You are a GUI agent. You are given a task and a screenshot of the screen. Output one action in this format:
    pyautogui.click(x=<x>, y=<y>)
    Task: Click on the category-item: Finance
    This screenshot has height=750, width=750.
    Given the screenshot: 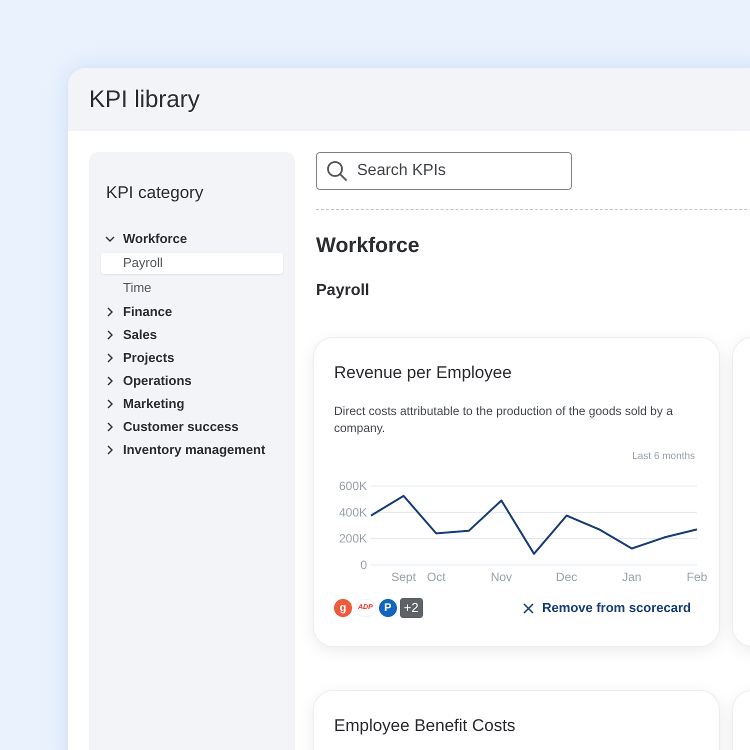 What is the action you would take?
    pyautogui.click(x=192, y=312)
    